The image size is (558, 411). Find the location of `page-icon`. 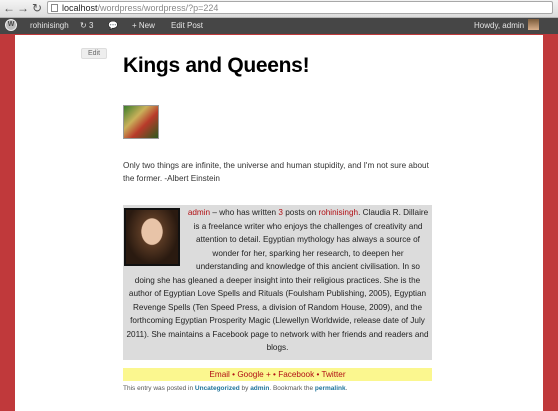

page-icon is located at coordinates (54, 8).